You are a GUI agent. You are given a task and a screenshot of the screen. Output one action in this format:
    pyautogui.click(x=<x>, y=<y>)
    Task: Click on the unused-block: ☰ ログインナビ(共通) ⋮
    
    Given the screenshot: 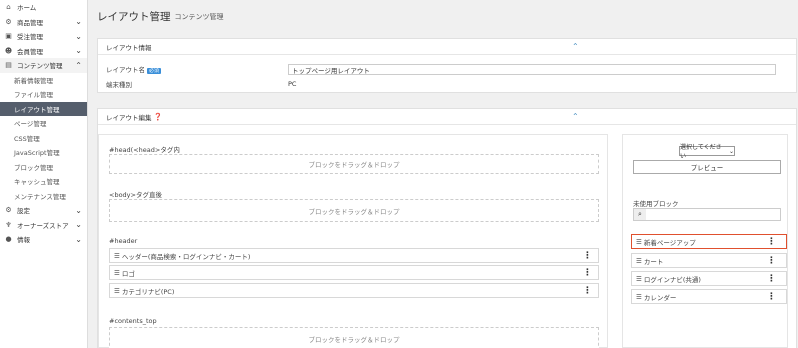 What is the action you would take?
    pyautogui.click(x=709, y=278)
    